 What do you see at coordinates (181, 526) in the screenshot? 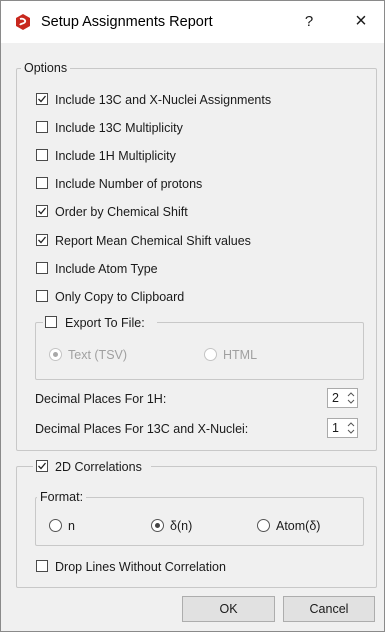
I see `radio-label: δ(n)` at bounding box center [181, 526].